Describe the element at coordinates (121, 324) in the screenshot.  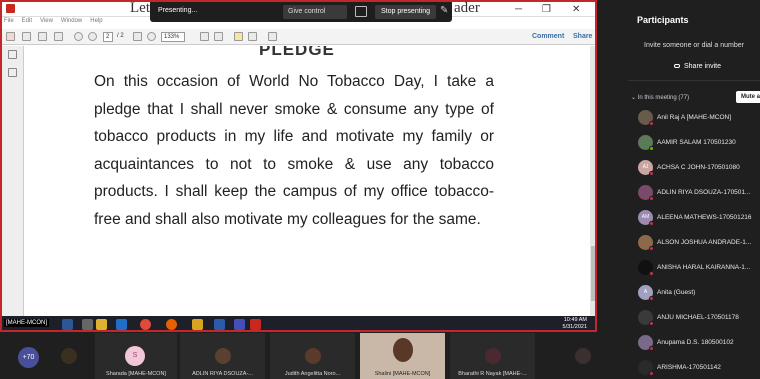
I see `edge-icon` at that location.